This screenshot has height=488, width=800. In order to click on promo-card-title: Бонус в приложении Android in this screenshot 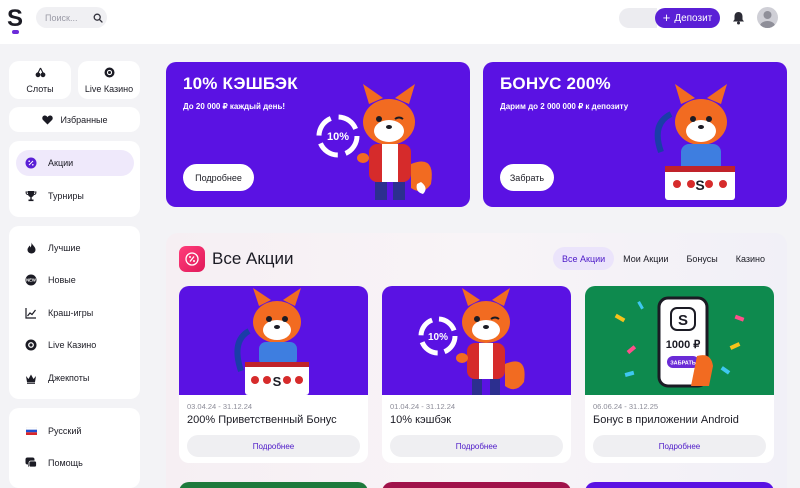, I will do `click(666, 420)`.